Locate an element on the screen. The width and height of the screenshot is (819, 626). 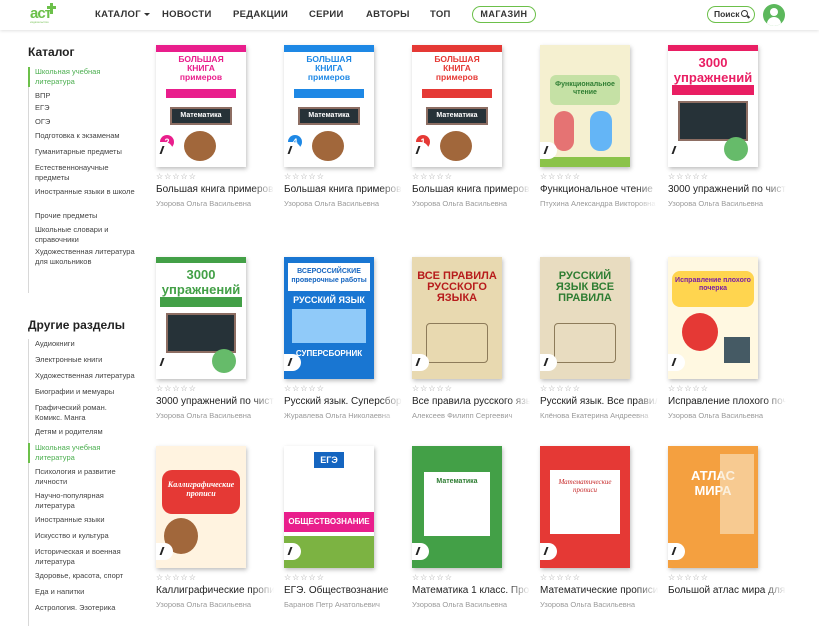
chevron-down-icon is located at coordinates (146, 14).